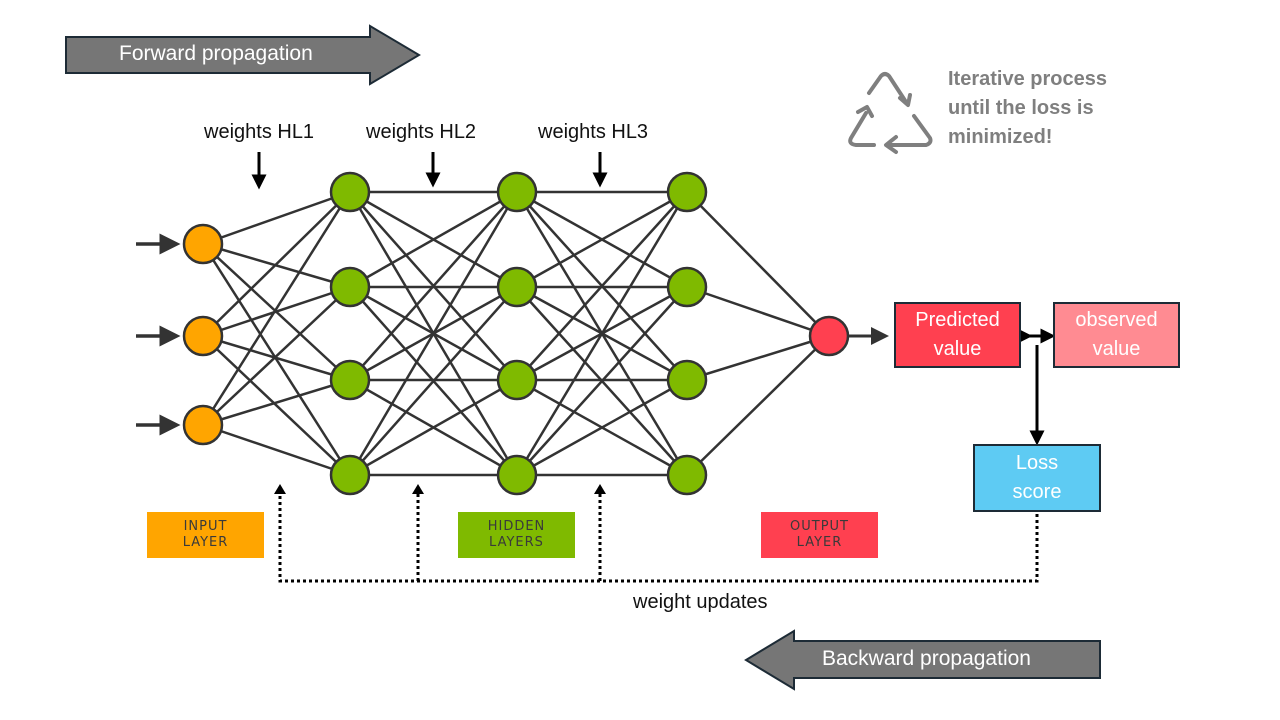 The width and height of the screenshot is (1280, 720). Describe the element at coordinates (658, 538) in the screenshot. I see `weight-update-path` at that location.